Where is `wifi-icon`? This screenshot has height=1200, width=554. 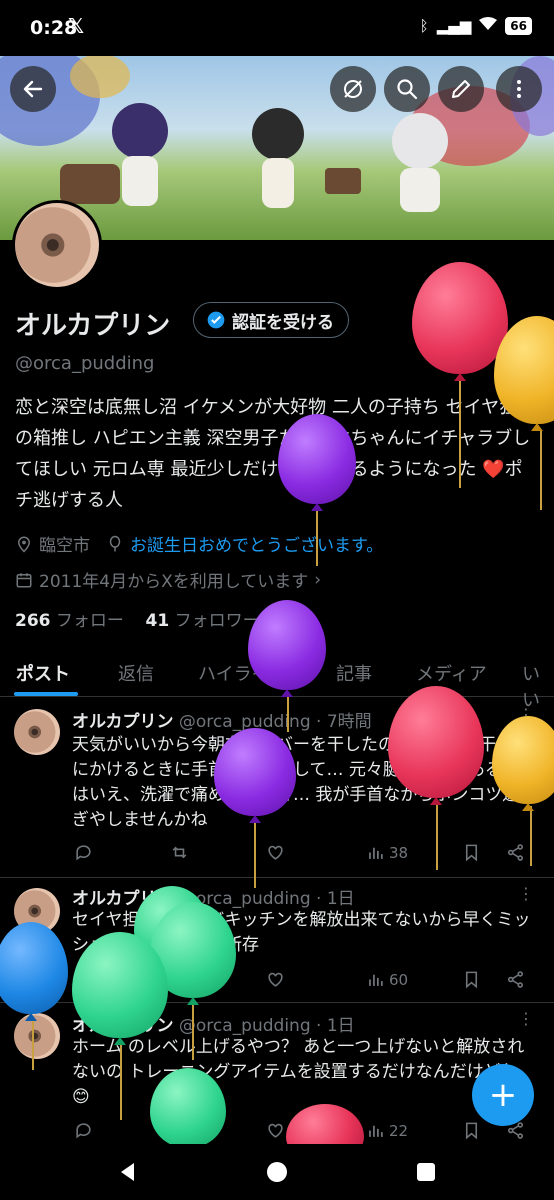
wifi-icon is located at coordinates (488, 26).